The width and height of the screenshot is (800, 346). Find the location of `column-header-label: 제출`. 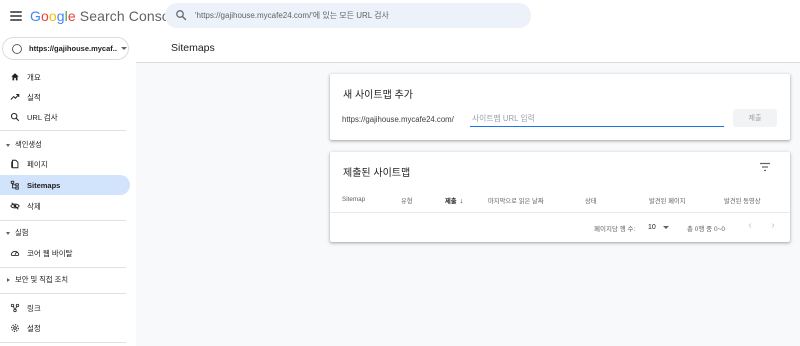

column-header-label: 제출 is located at coordinates (451, 201).